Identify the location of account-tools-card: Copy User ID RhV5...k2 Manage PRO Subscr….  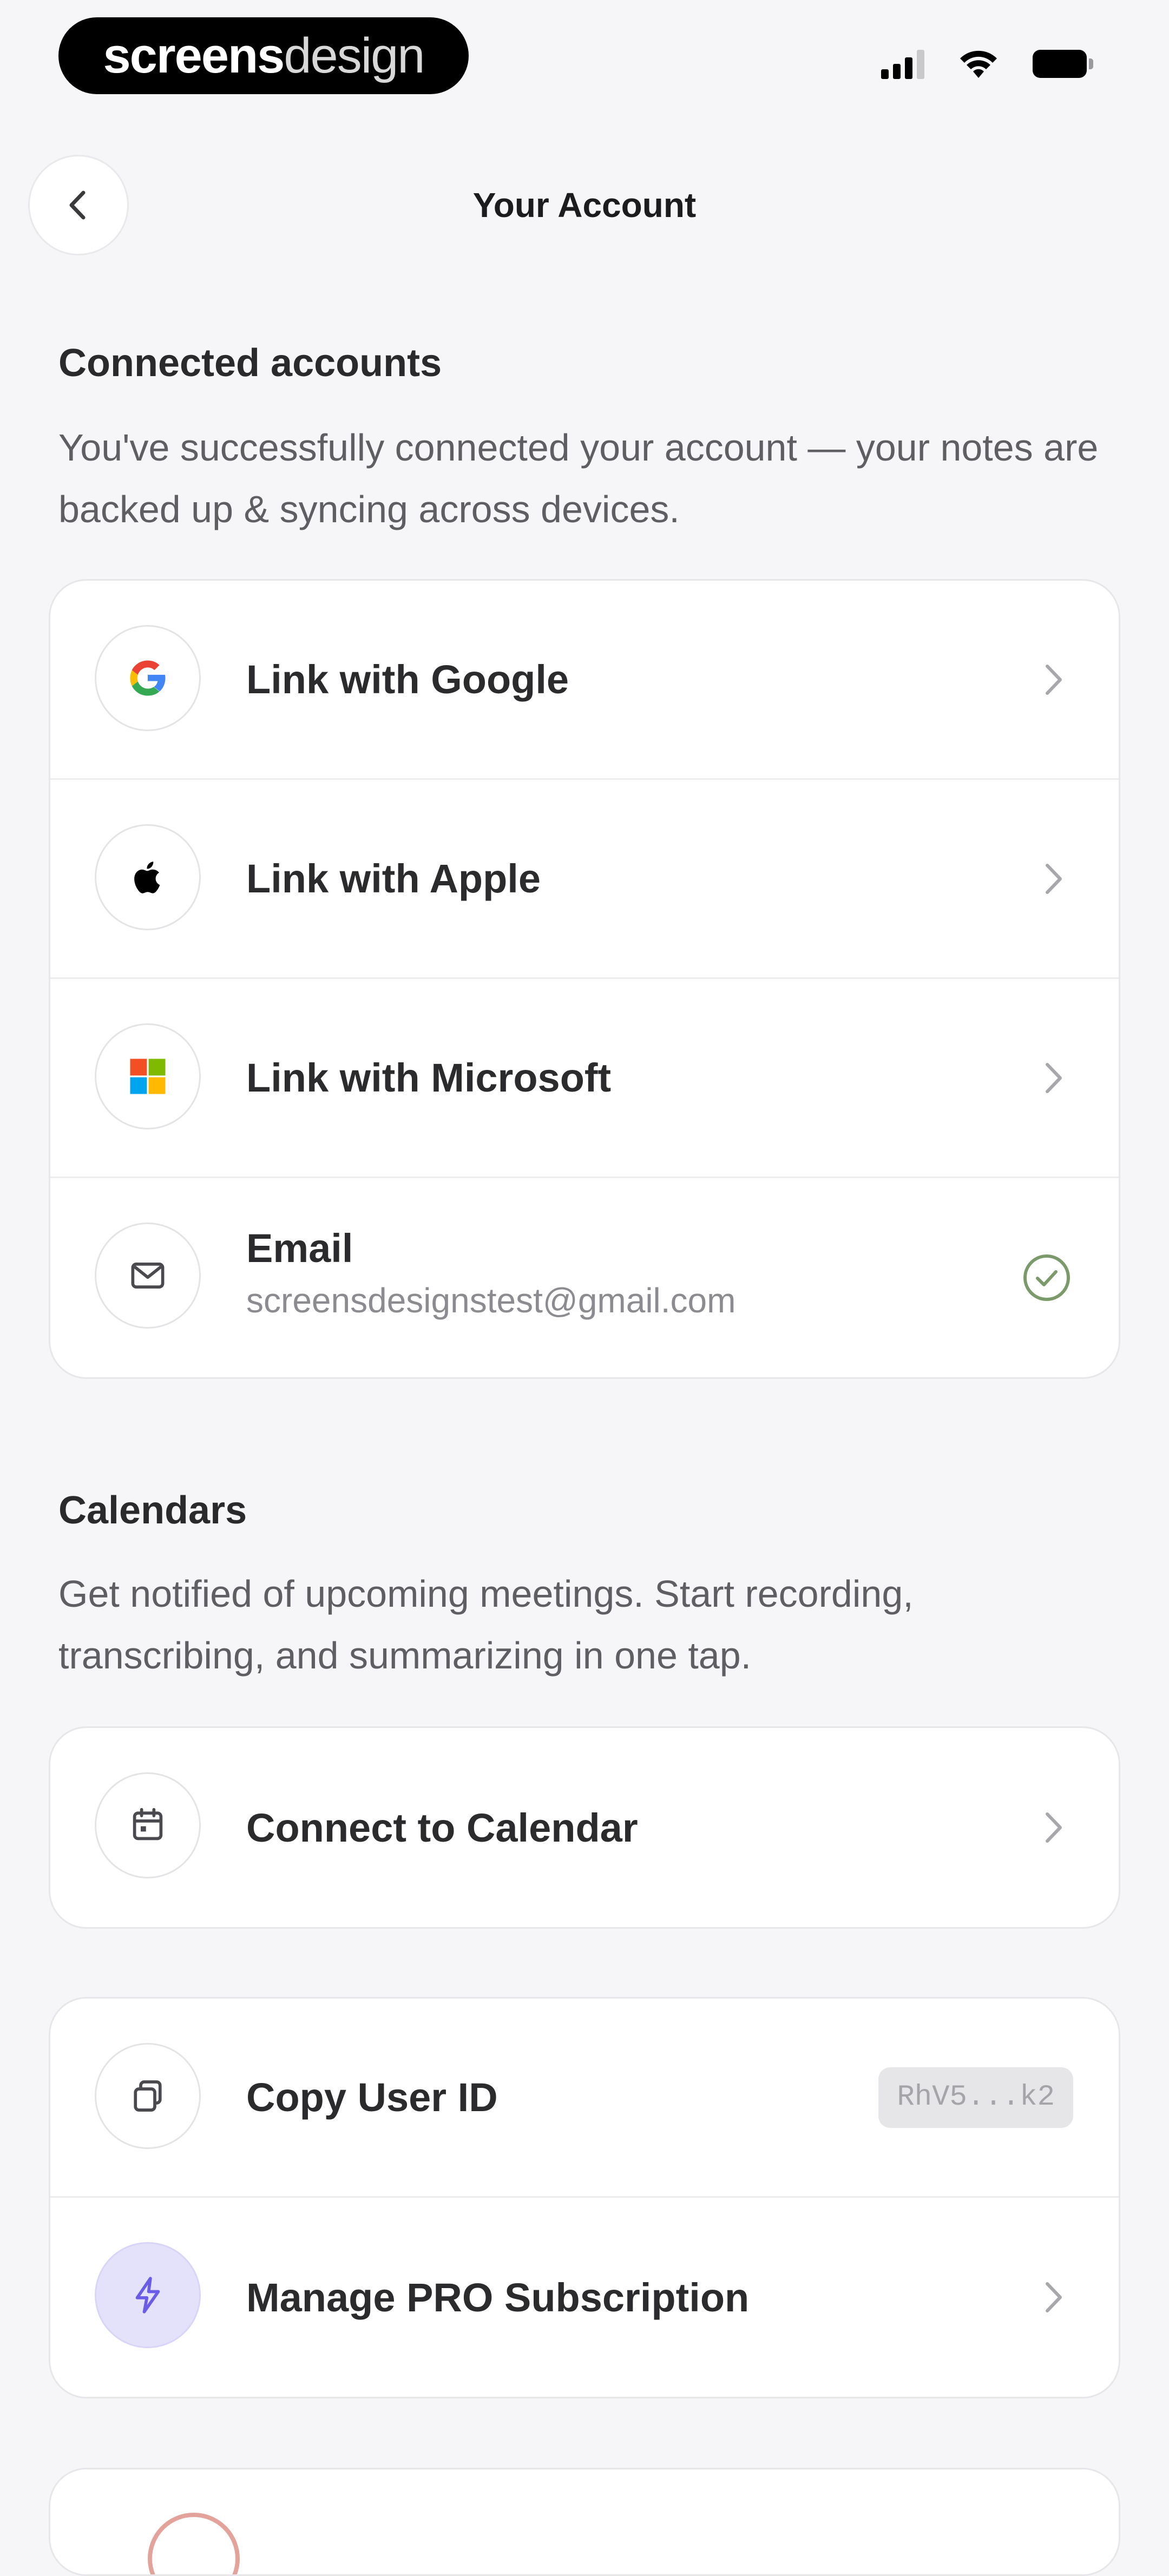
(584, 2197).